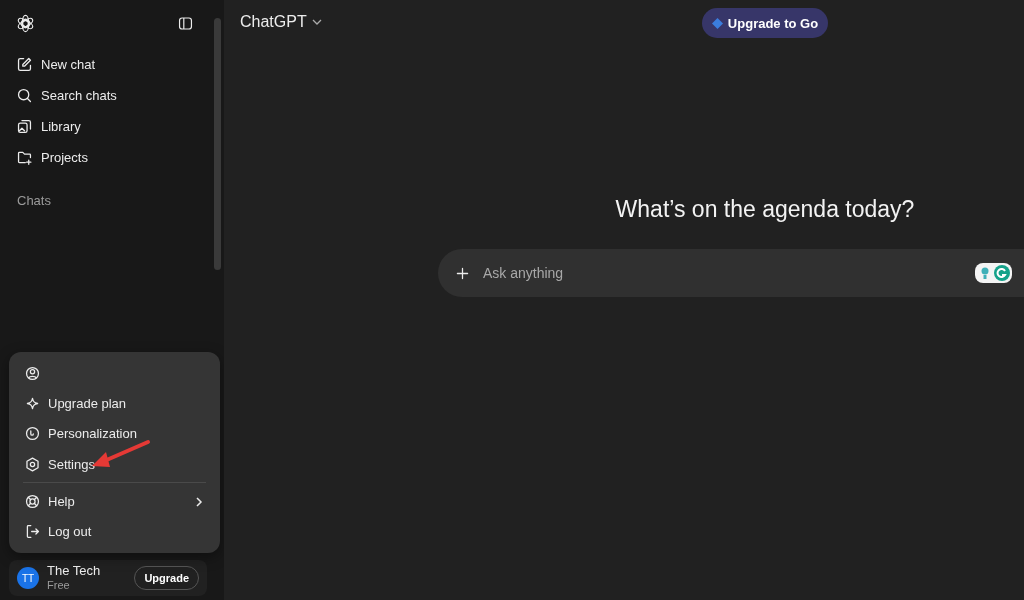 The image size is (1024, 600). I want to click on composer-bar: Ask anything, so click(731, 273).